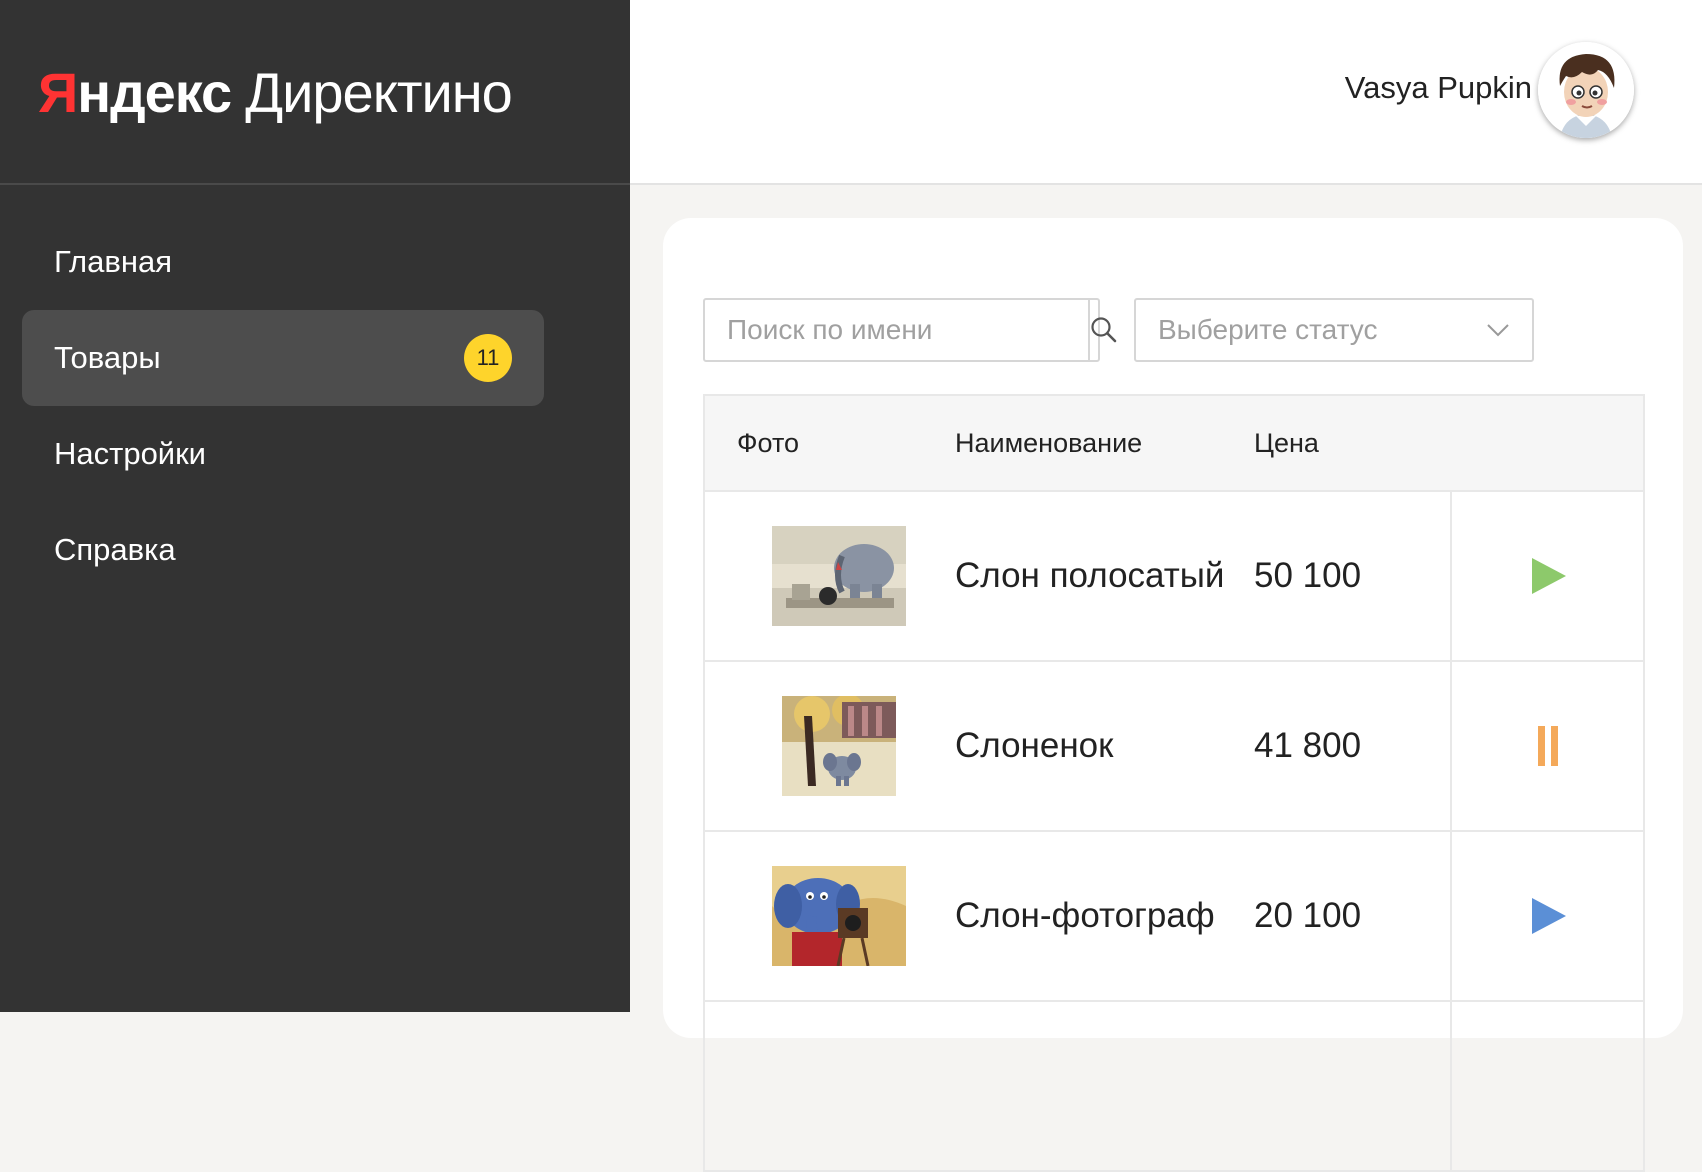 The width and height of the screenshot is (1702, 1172). I want to click on status-select: Выберите статус, so click(1334, 330).